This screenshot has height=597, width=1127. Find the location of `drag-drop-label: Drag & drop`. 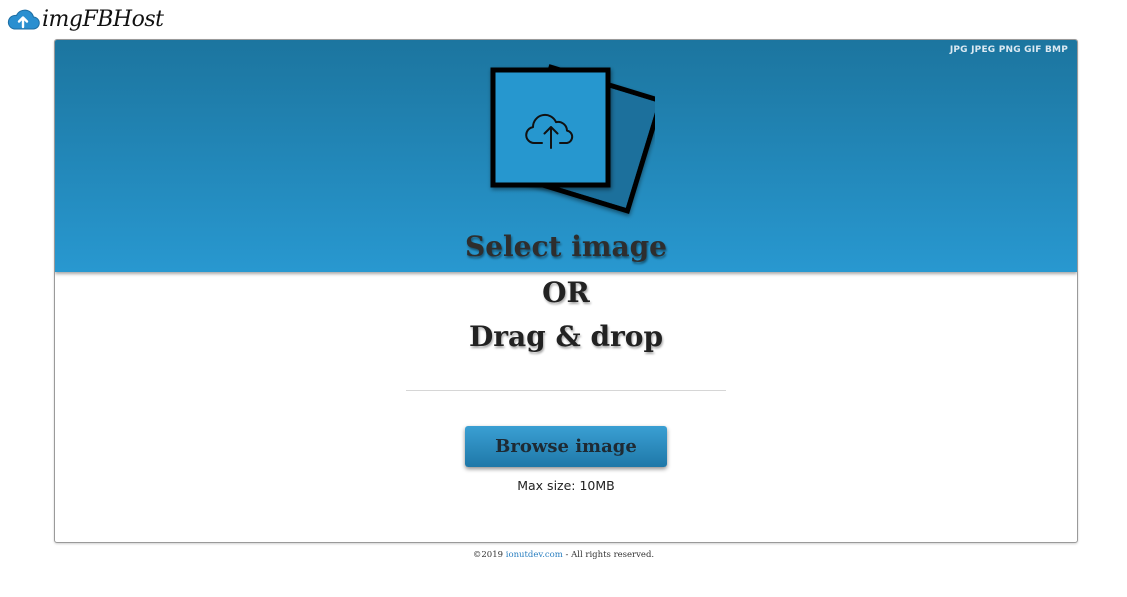

drag-drop-label: Drag & drop is located at coordinates (566, 336).